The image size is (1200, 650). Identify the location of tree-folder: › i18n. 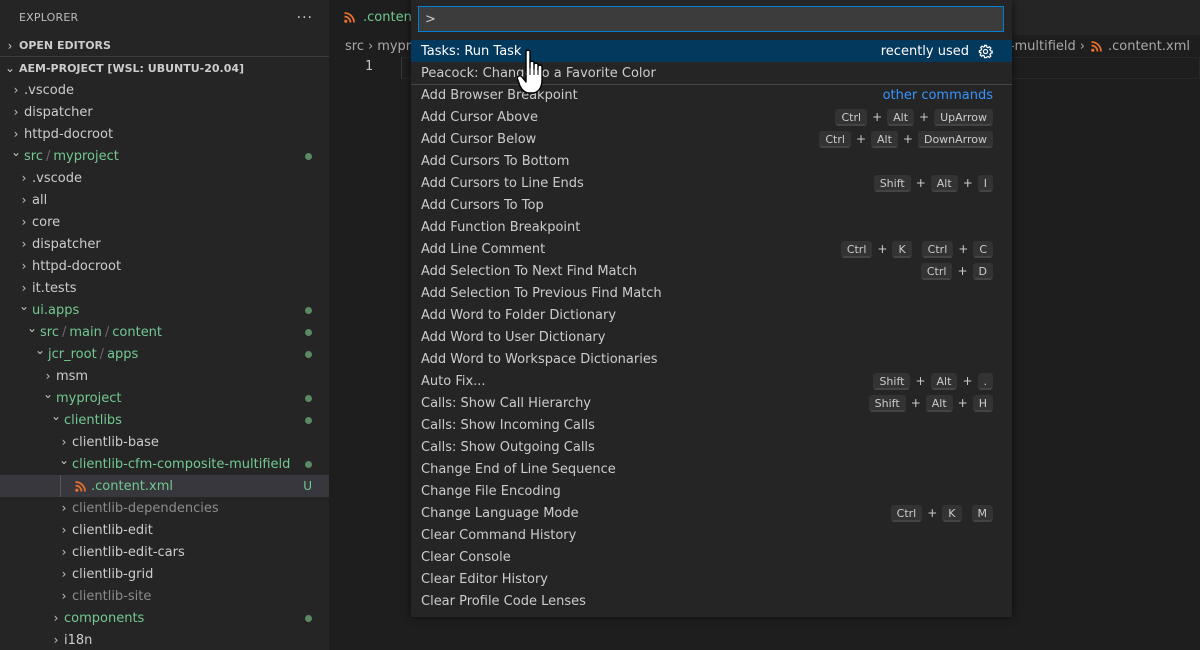
(164, 639).